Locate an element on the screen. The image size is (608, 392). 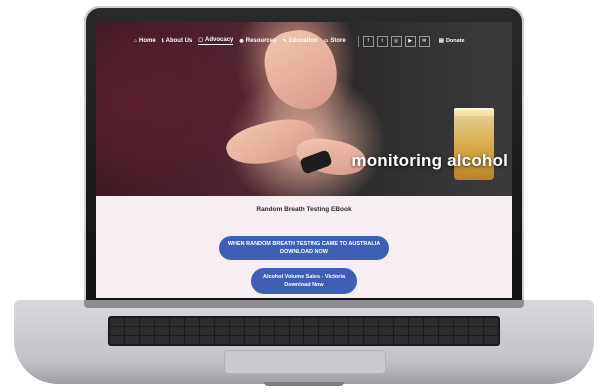
nav-item-about-us: ℹ About Us is located at coordinates (177, 41).